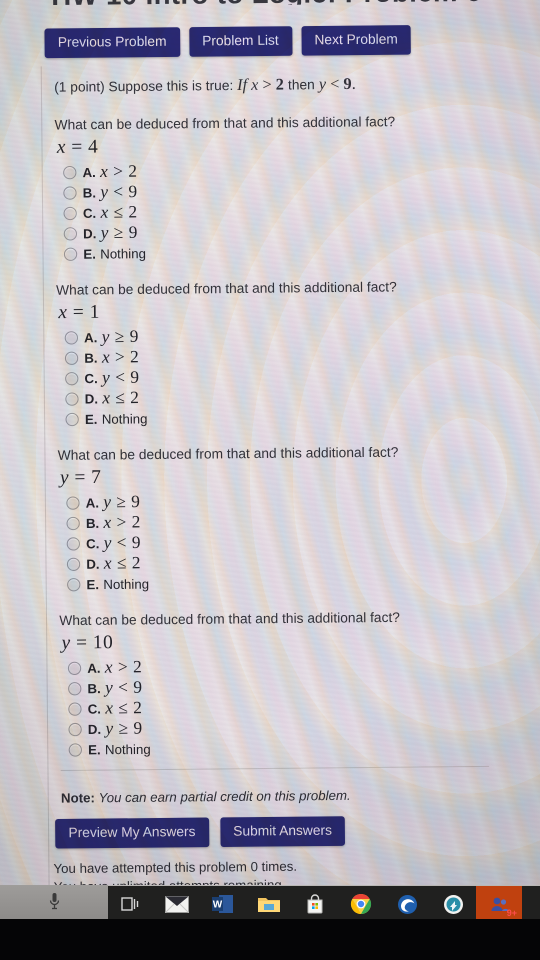 This screenshot has height=960, width=540. I want to click on given-fact: x = 1, so click(79, 312).